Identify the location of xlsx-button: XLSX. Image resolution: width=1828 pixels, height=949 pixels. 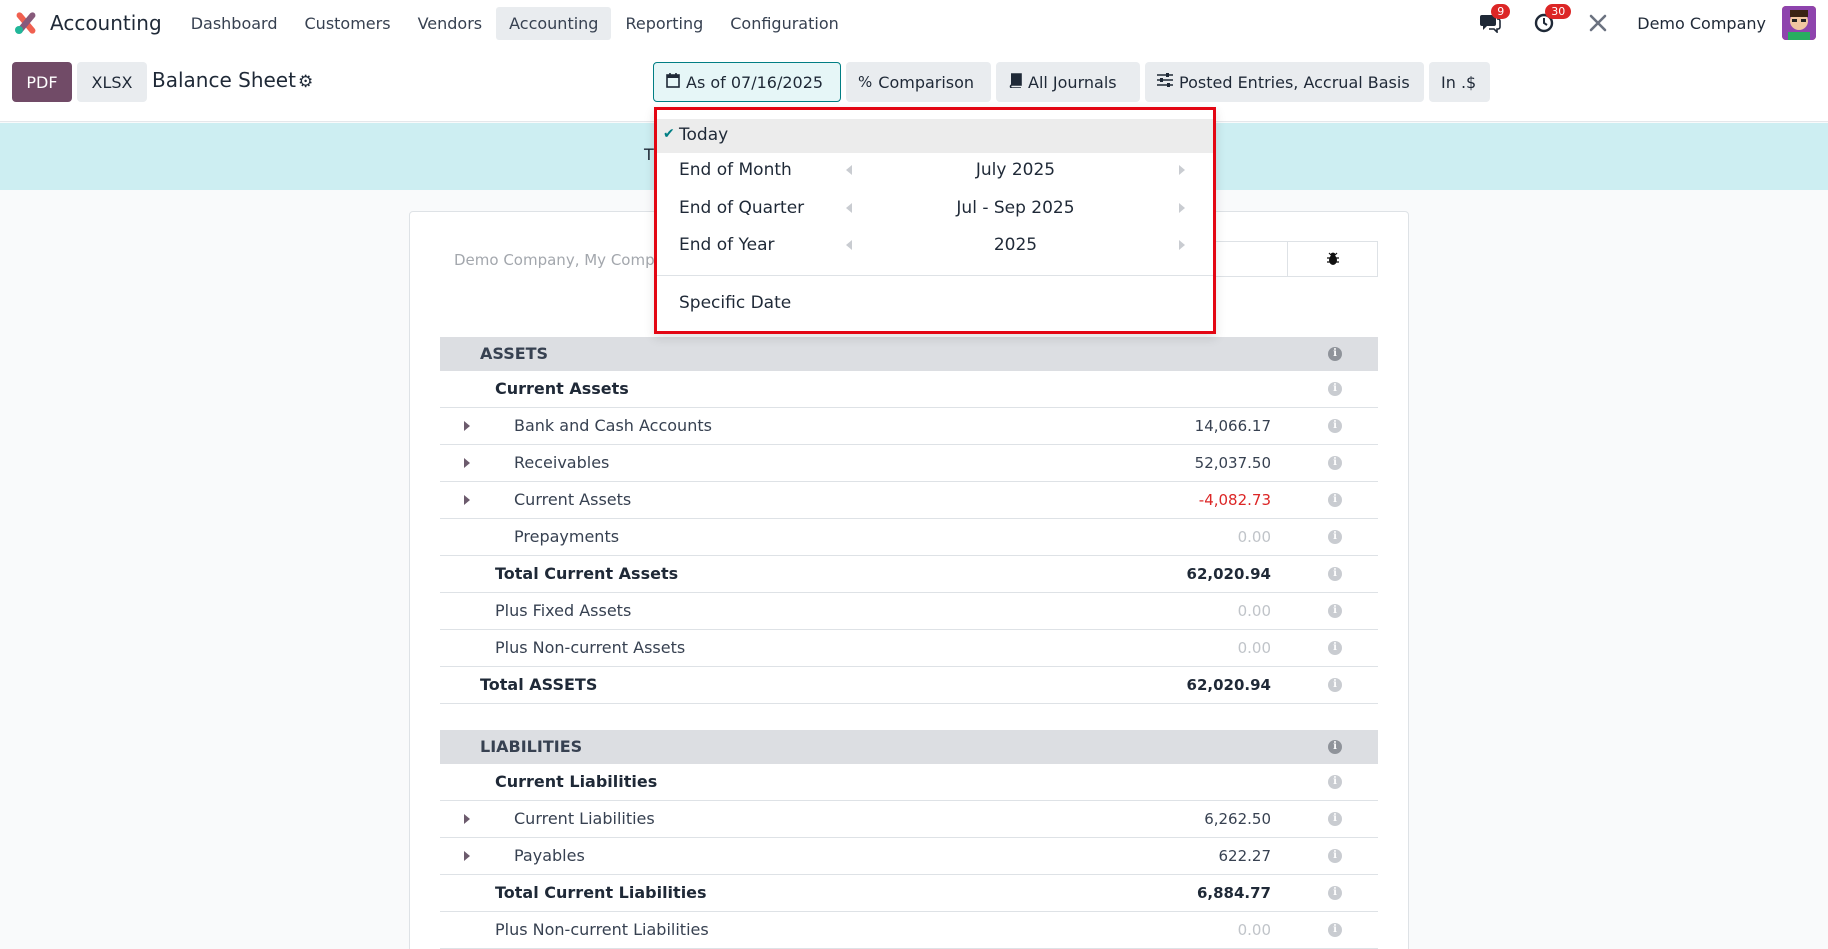
(112, 82).